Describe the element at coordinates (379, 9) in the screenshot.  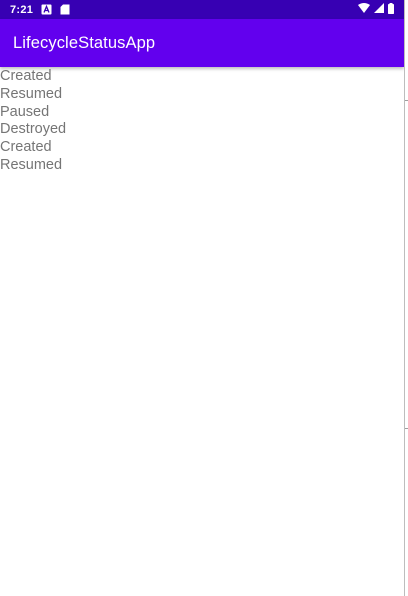
I see `cell-signal-icon` at that location.